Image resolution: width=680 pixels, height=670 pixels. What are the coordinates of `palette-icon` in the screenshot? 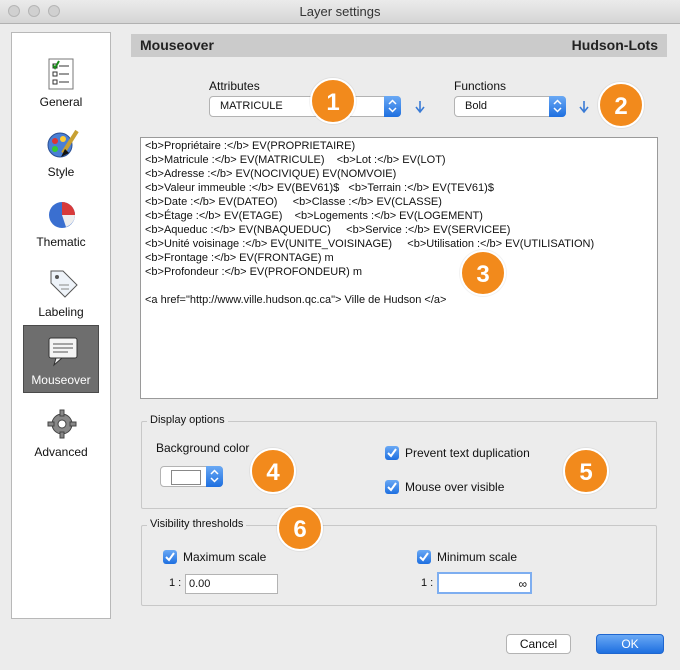 It's located at (62, 144).